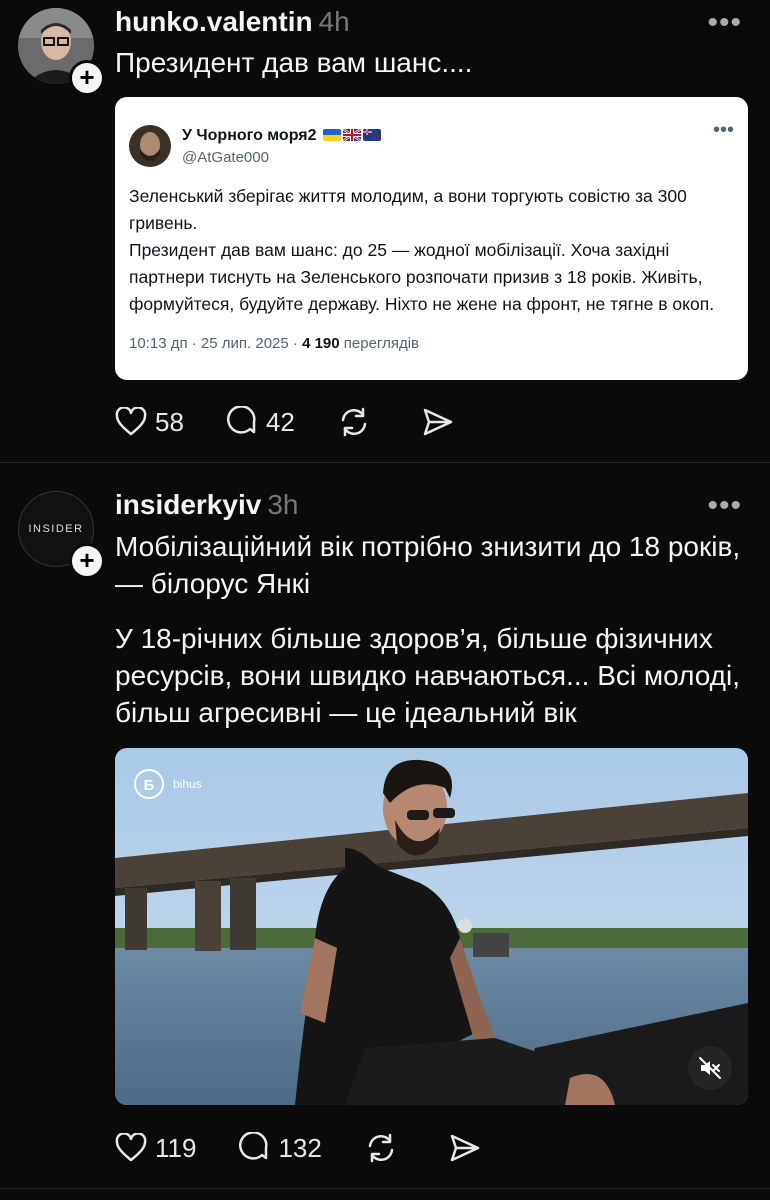 The height and width of the screenshot is (1200, 770). Describe the element at coordinates (334, 21) in the screenshot. I see `post-time: 4h` at that location.